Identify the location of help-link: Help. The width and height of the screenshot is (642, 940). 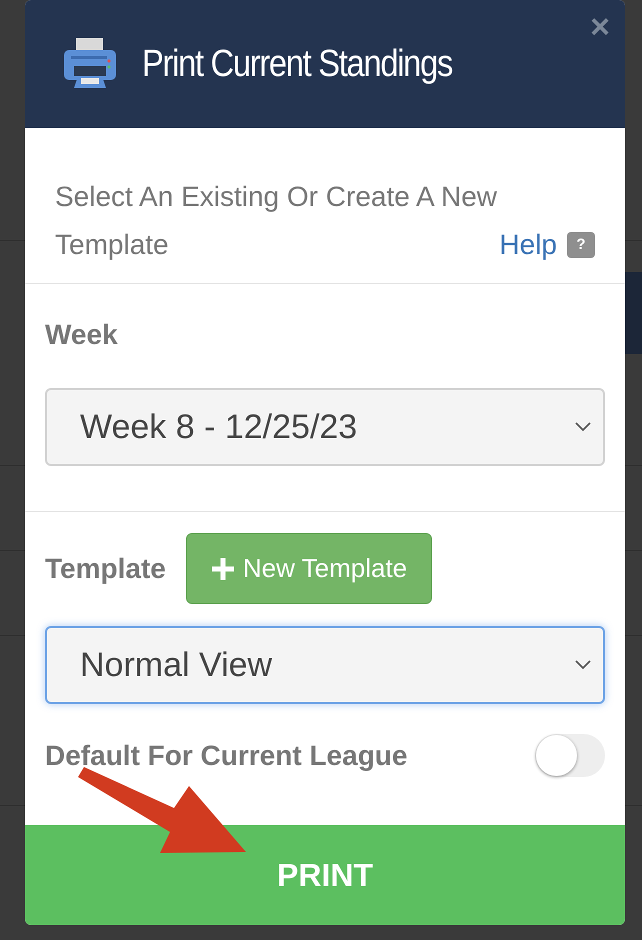
(528, 245).